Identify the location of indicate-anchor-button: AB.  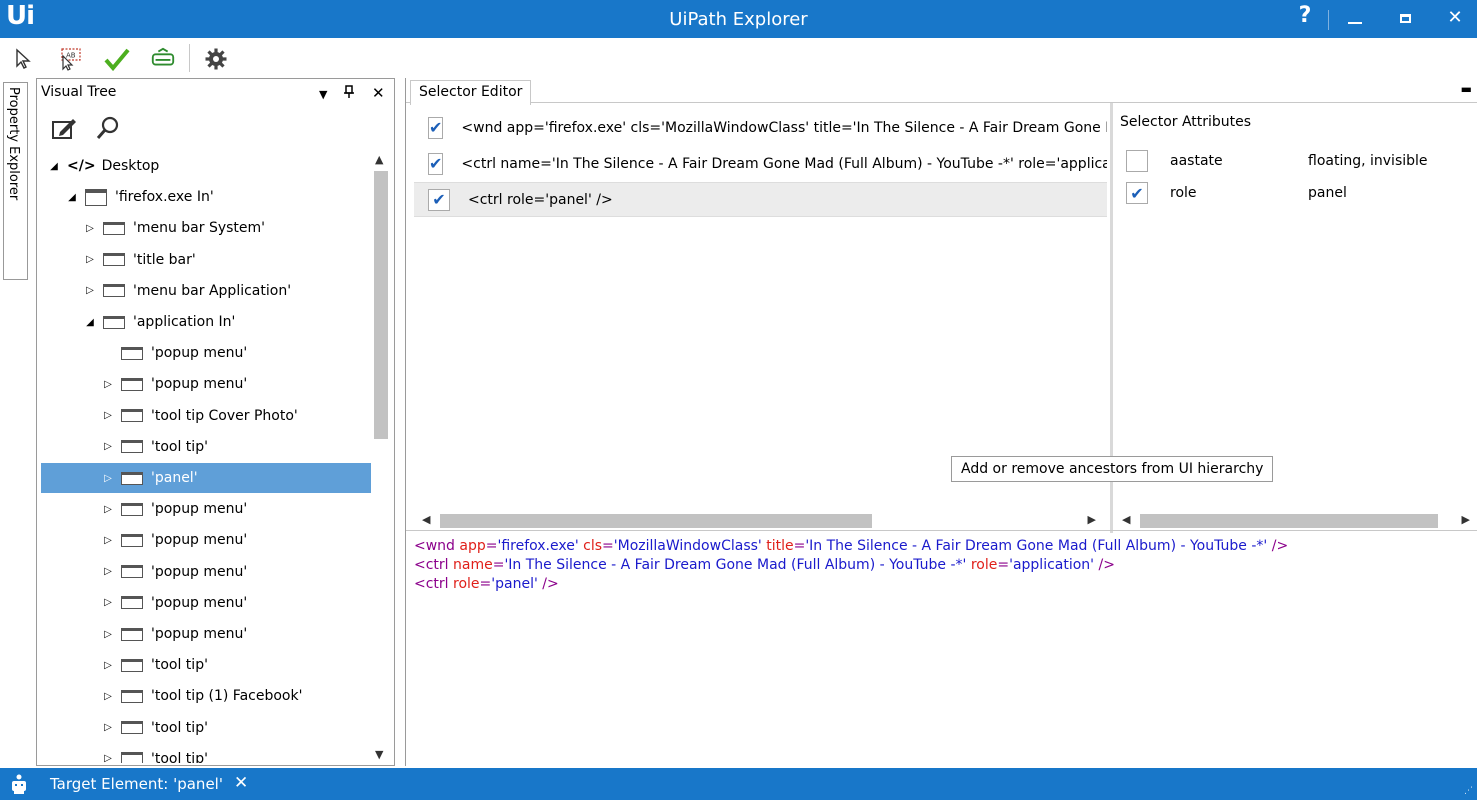
(69, 59).